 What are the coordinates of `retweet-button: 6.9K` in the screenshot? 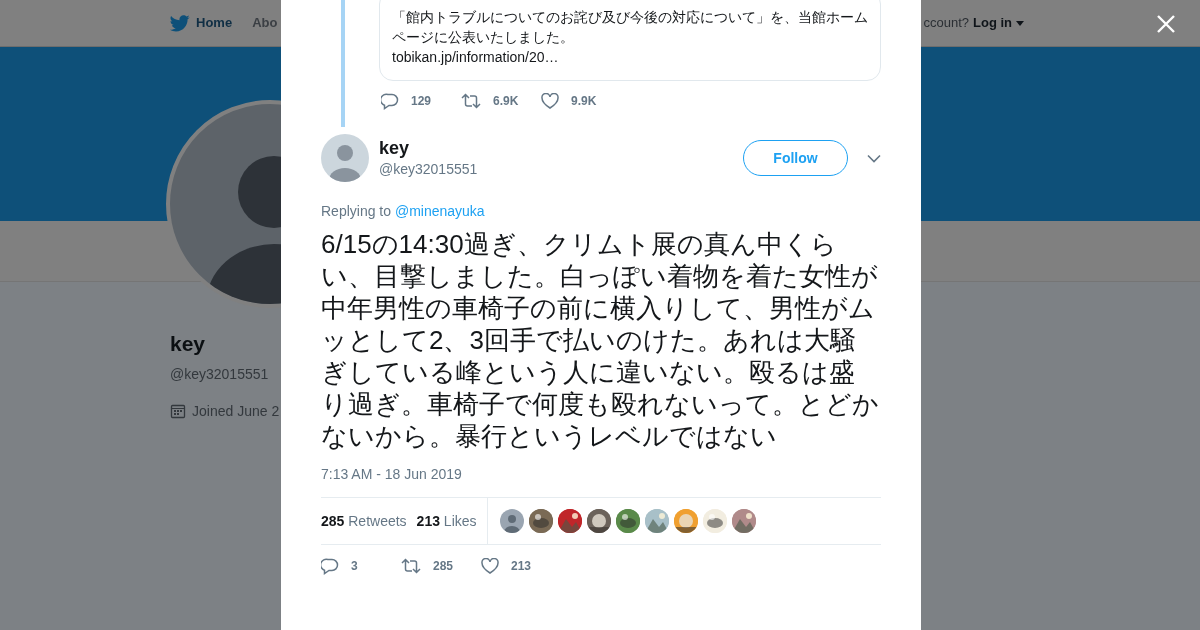 It's located at (501, 101).